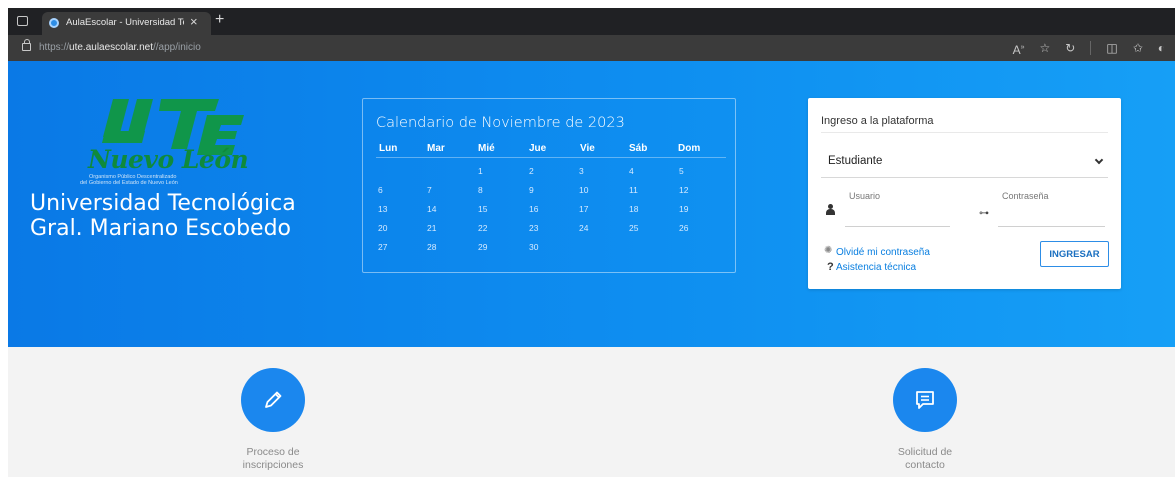 This screenshot has height=477, width=1175. Describe the element at coordinates (830, 209) in the screenshot. I see `user-icon` at that location.